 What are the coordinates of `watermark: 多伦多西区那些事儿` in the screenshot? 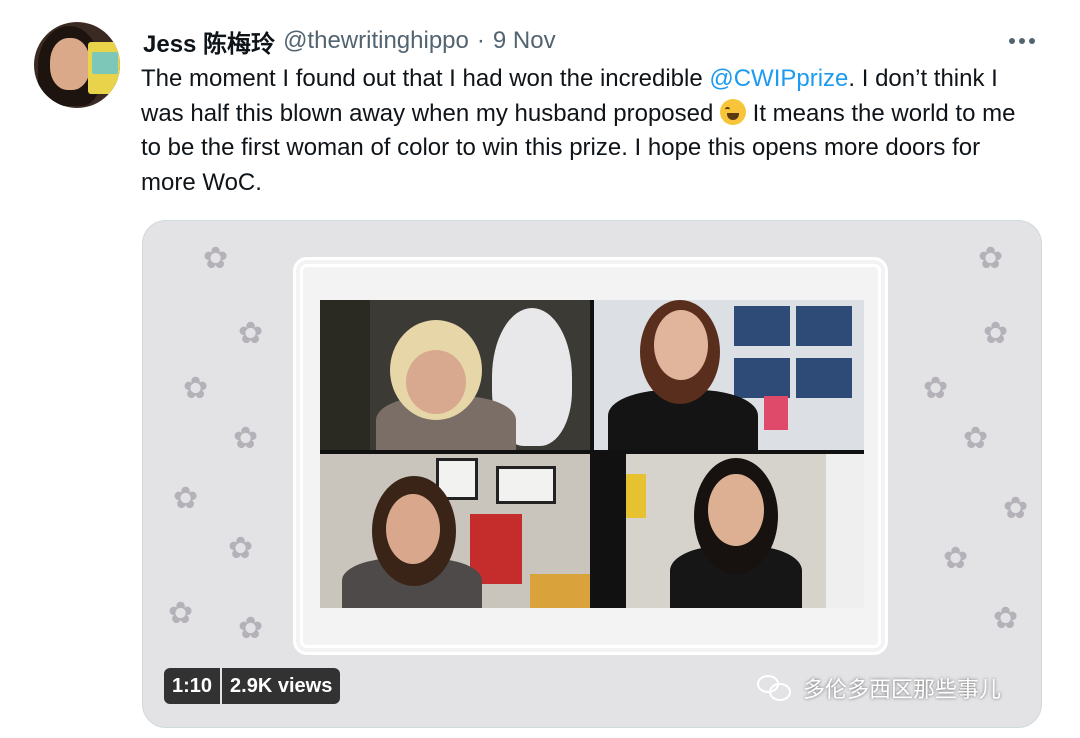 It's located at (879, 688).